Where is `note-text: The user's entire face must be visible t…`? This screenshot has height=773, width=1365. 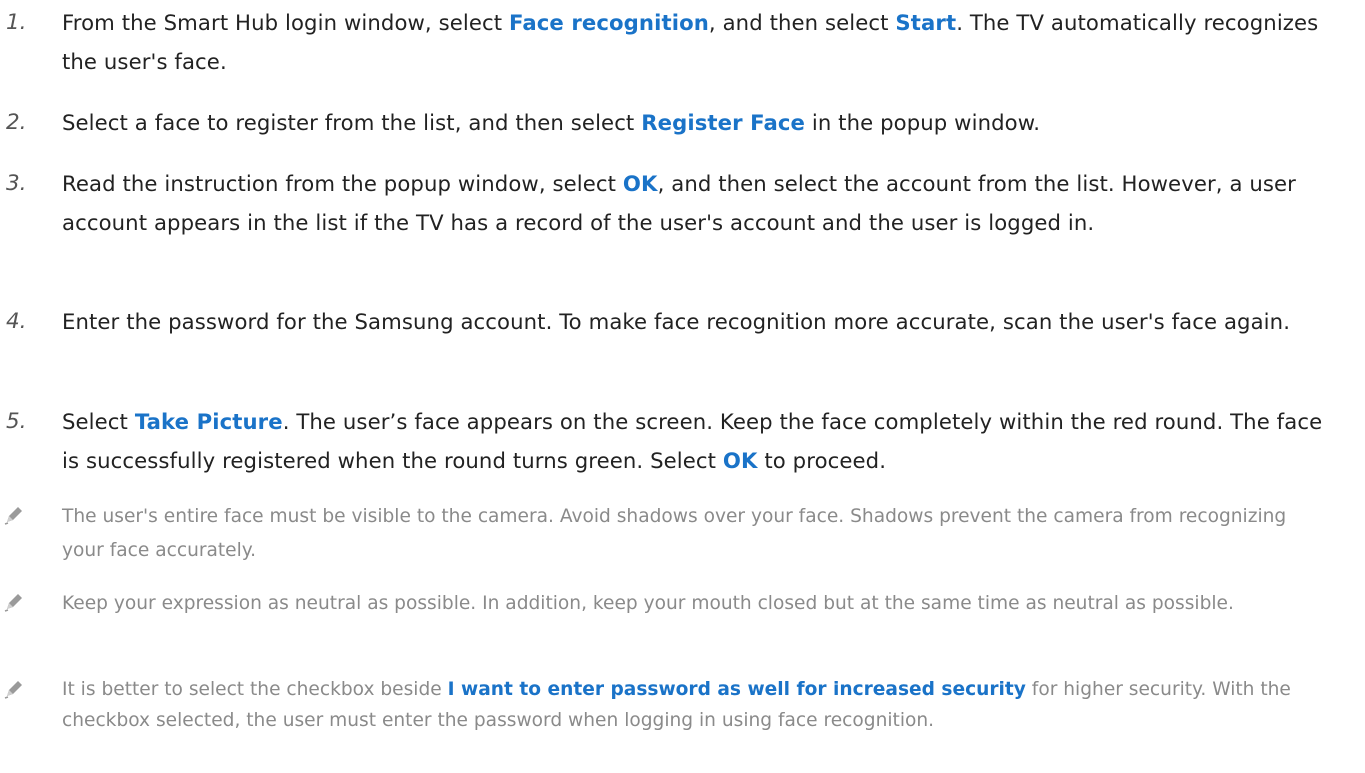
note-text: The user's entire face must be visible t… is located at coordinates (697, 534).